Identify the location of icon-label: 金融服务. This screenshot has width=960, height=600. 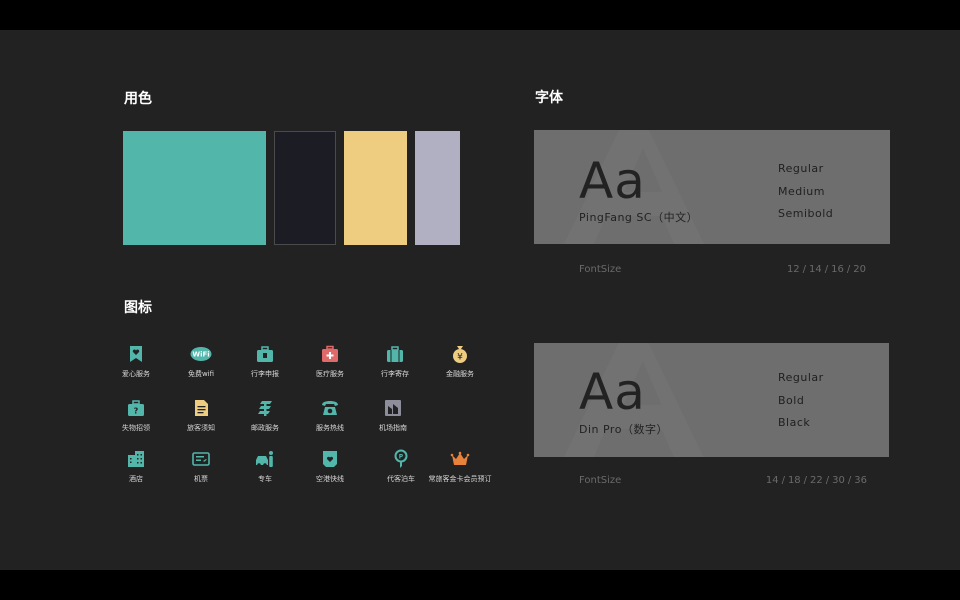
(460, 374).